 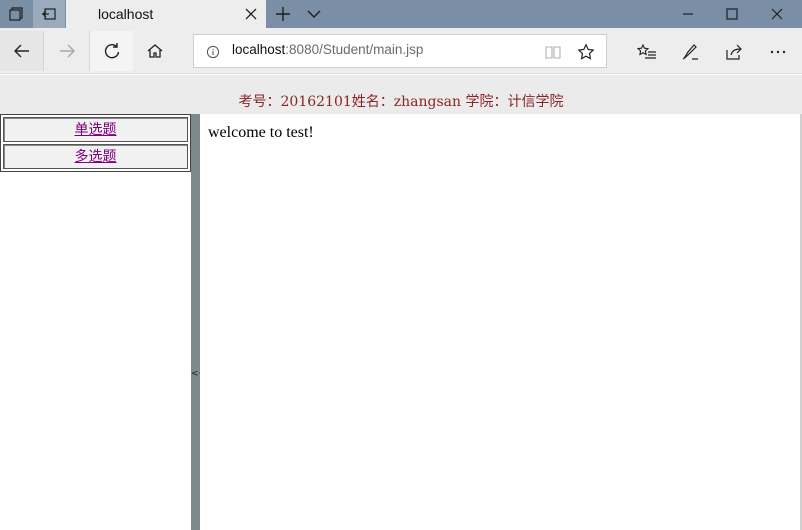 I want to click on chevron-down-icon, so click(x=314, y=14).